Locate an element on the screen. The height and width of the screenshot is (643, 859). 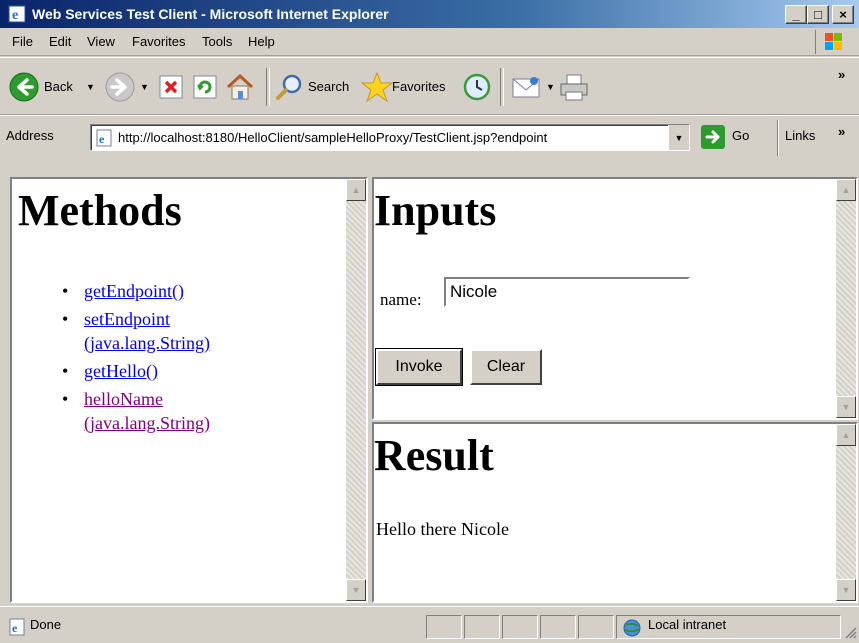
method-link-label: getHello() is located at coordinates (121, 371).